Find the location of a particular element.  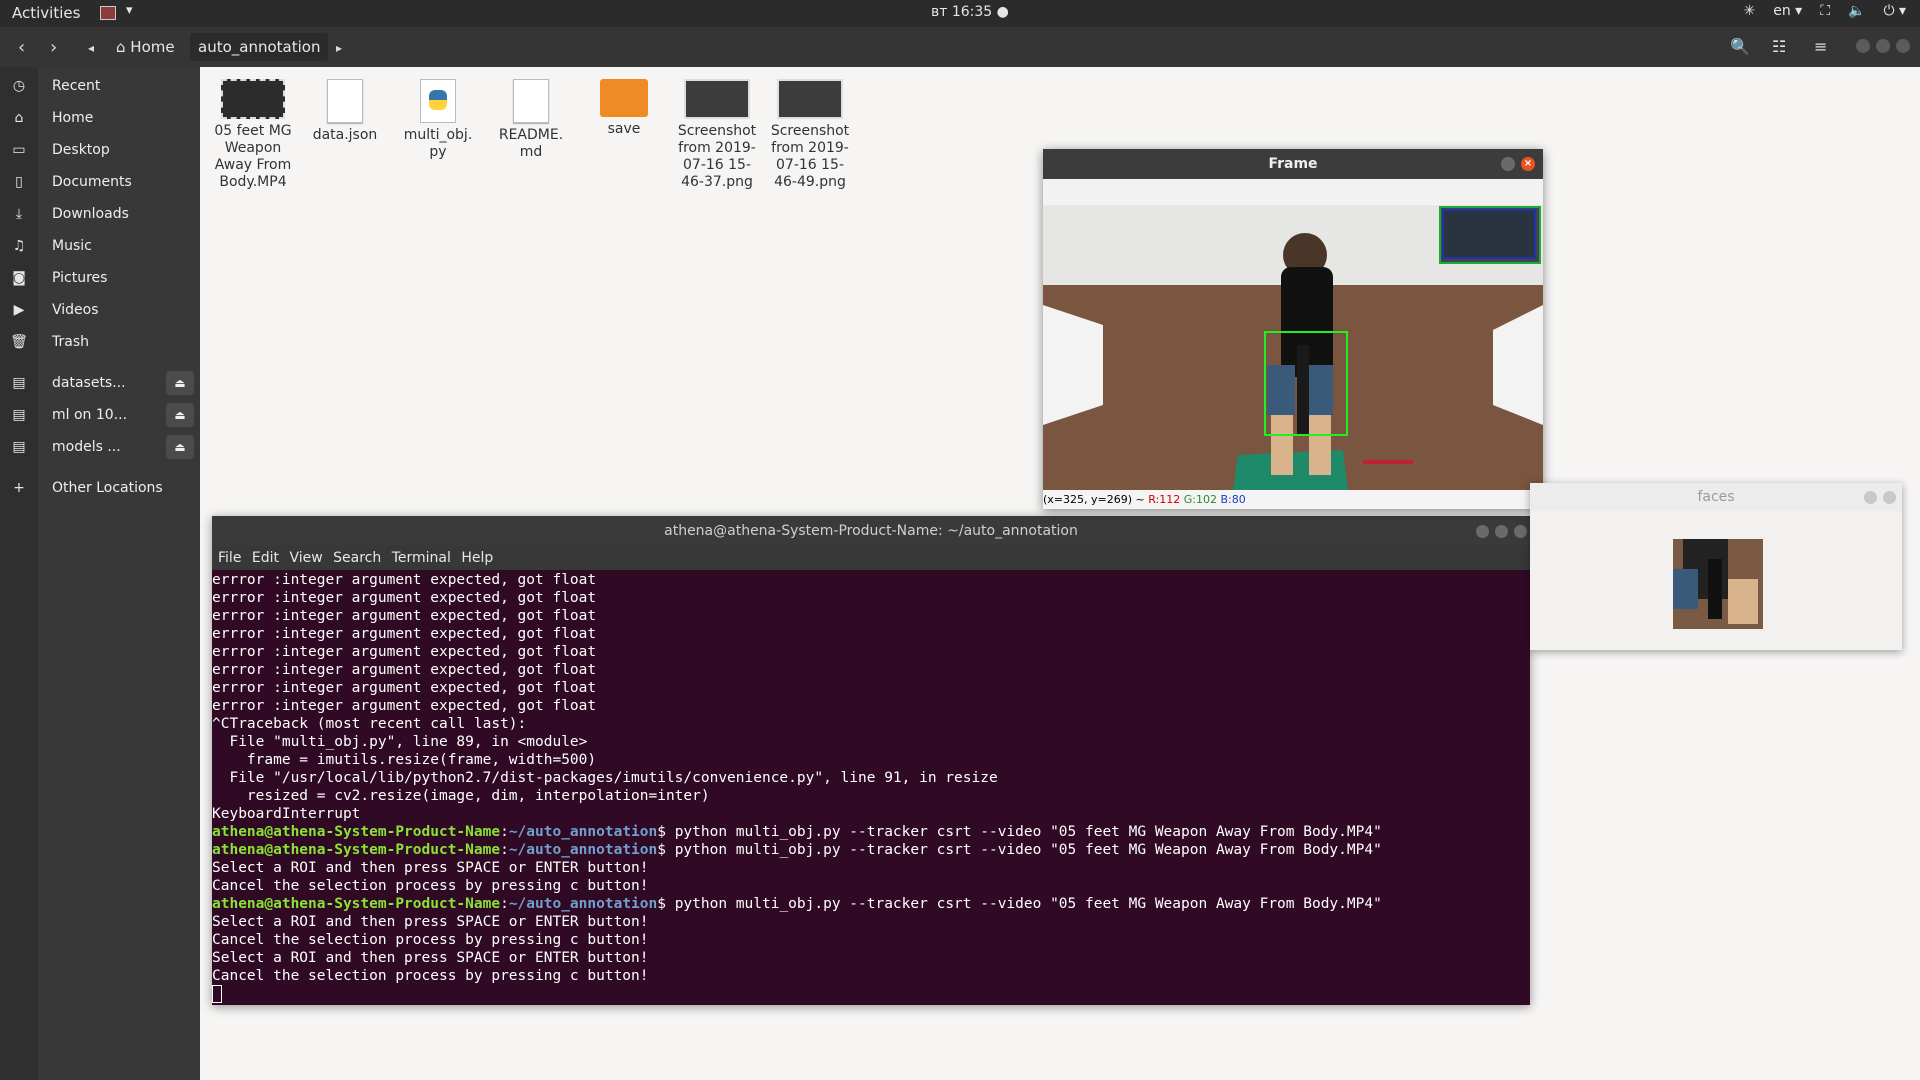

file-item: README. md is located at coordinates (531, 120).